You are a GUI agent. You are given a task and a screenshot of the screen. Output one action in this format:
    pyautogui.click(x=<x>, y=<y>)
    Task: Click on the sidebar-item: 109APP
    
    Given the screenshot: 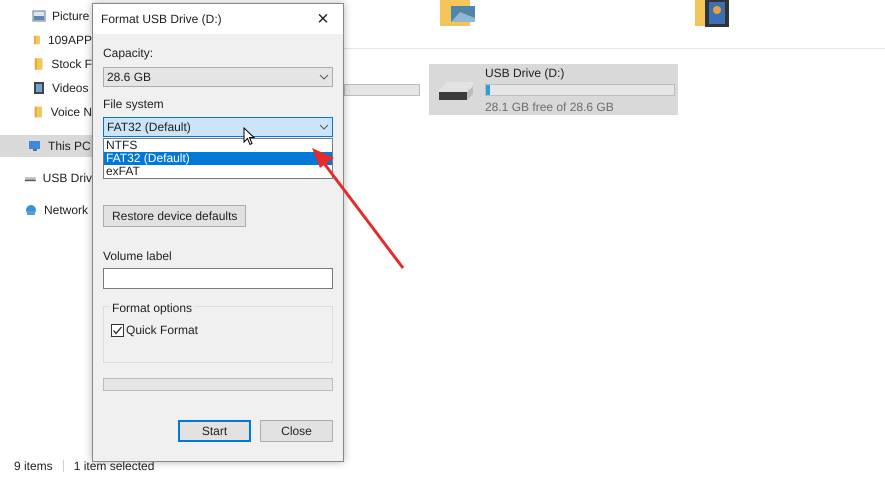 What is the action you would take?
    pyautogui.click(x=46, y=40)
    